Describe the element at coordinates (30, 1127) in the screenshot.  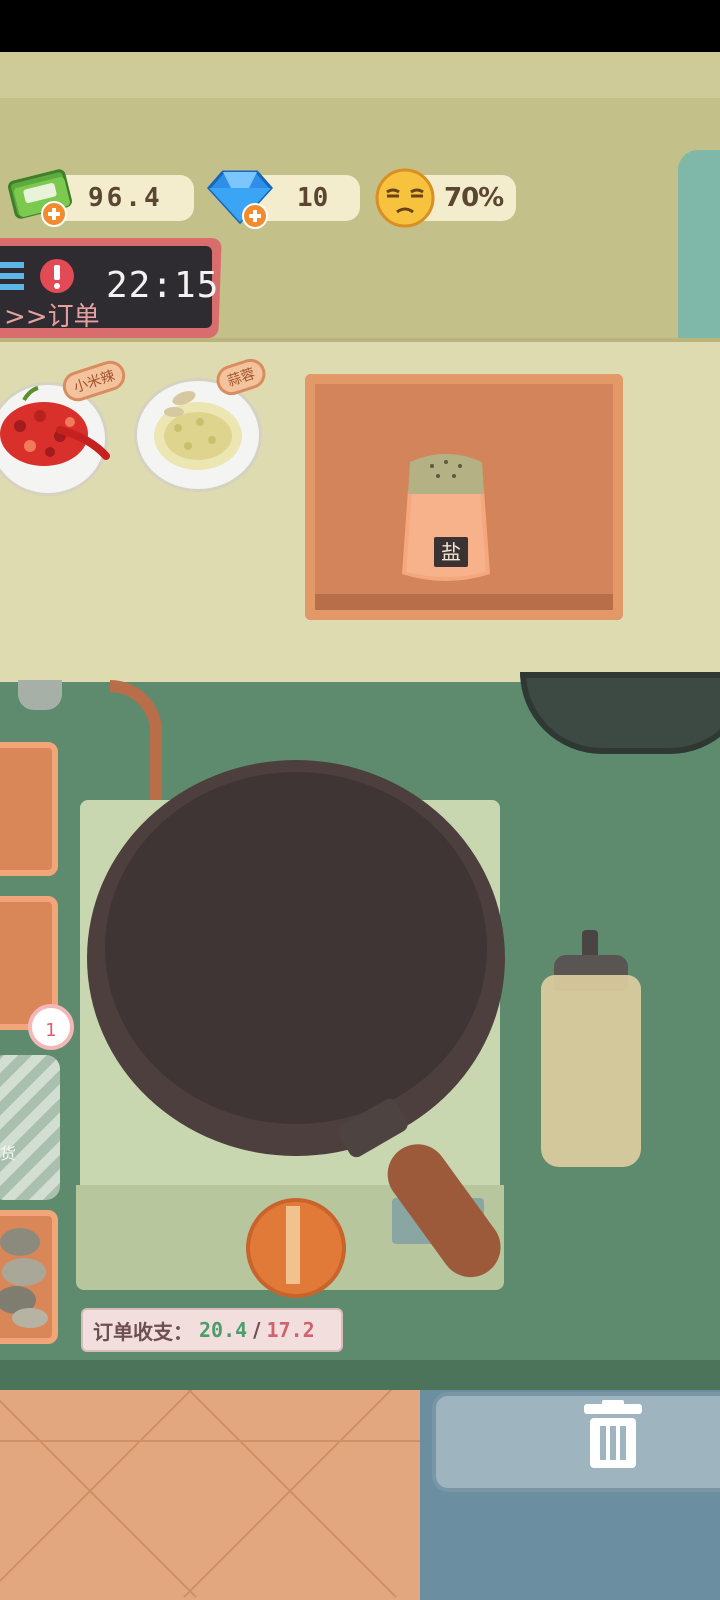
I see `restock-button` at that location.